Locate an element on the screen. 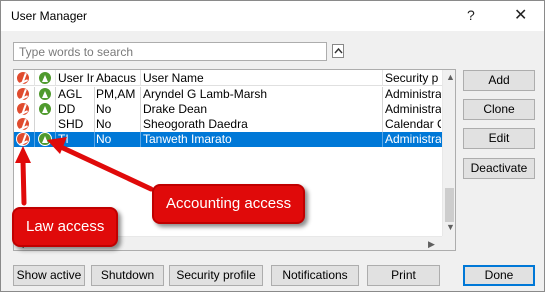 Image resolution: width=545 pixels, height=292 pixels. column-header-user-in: User In is located at coordinates (75, 78).